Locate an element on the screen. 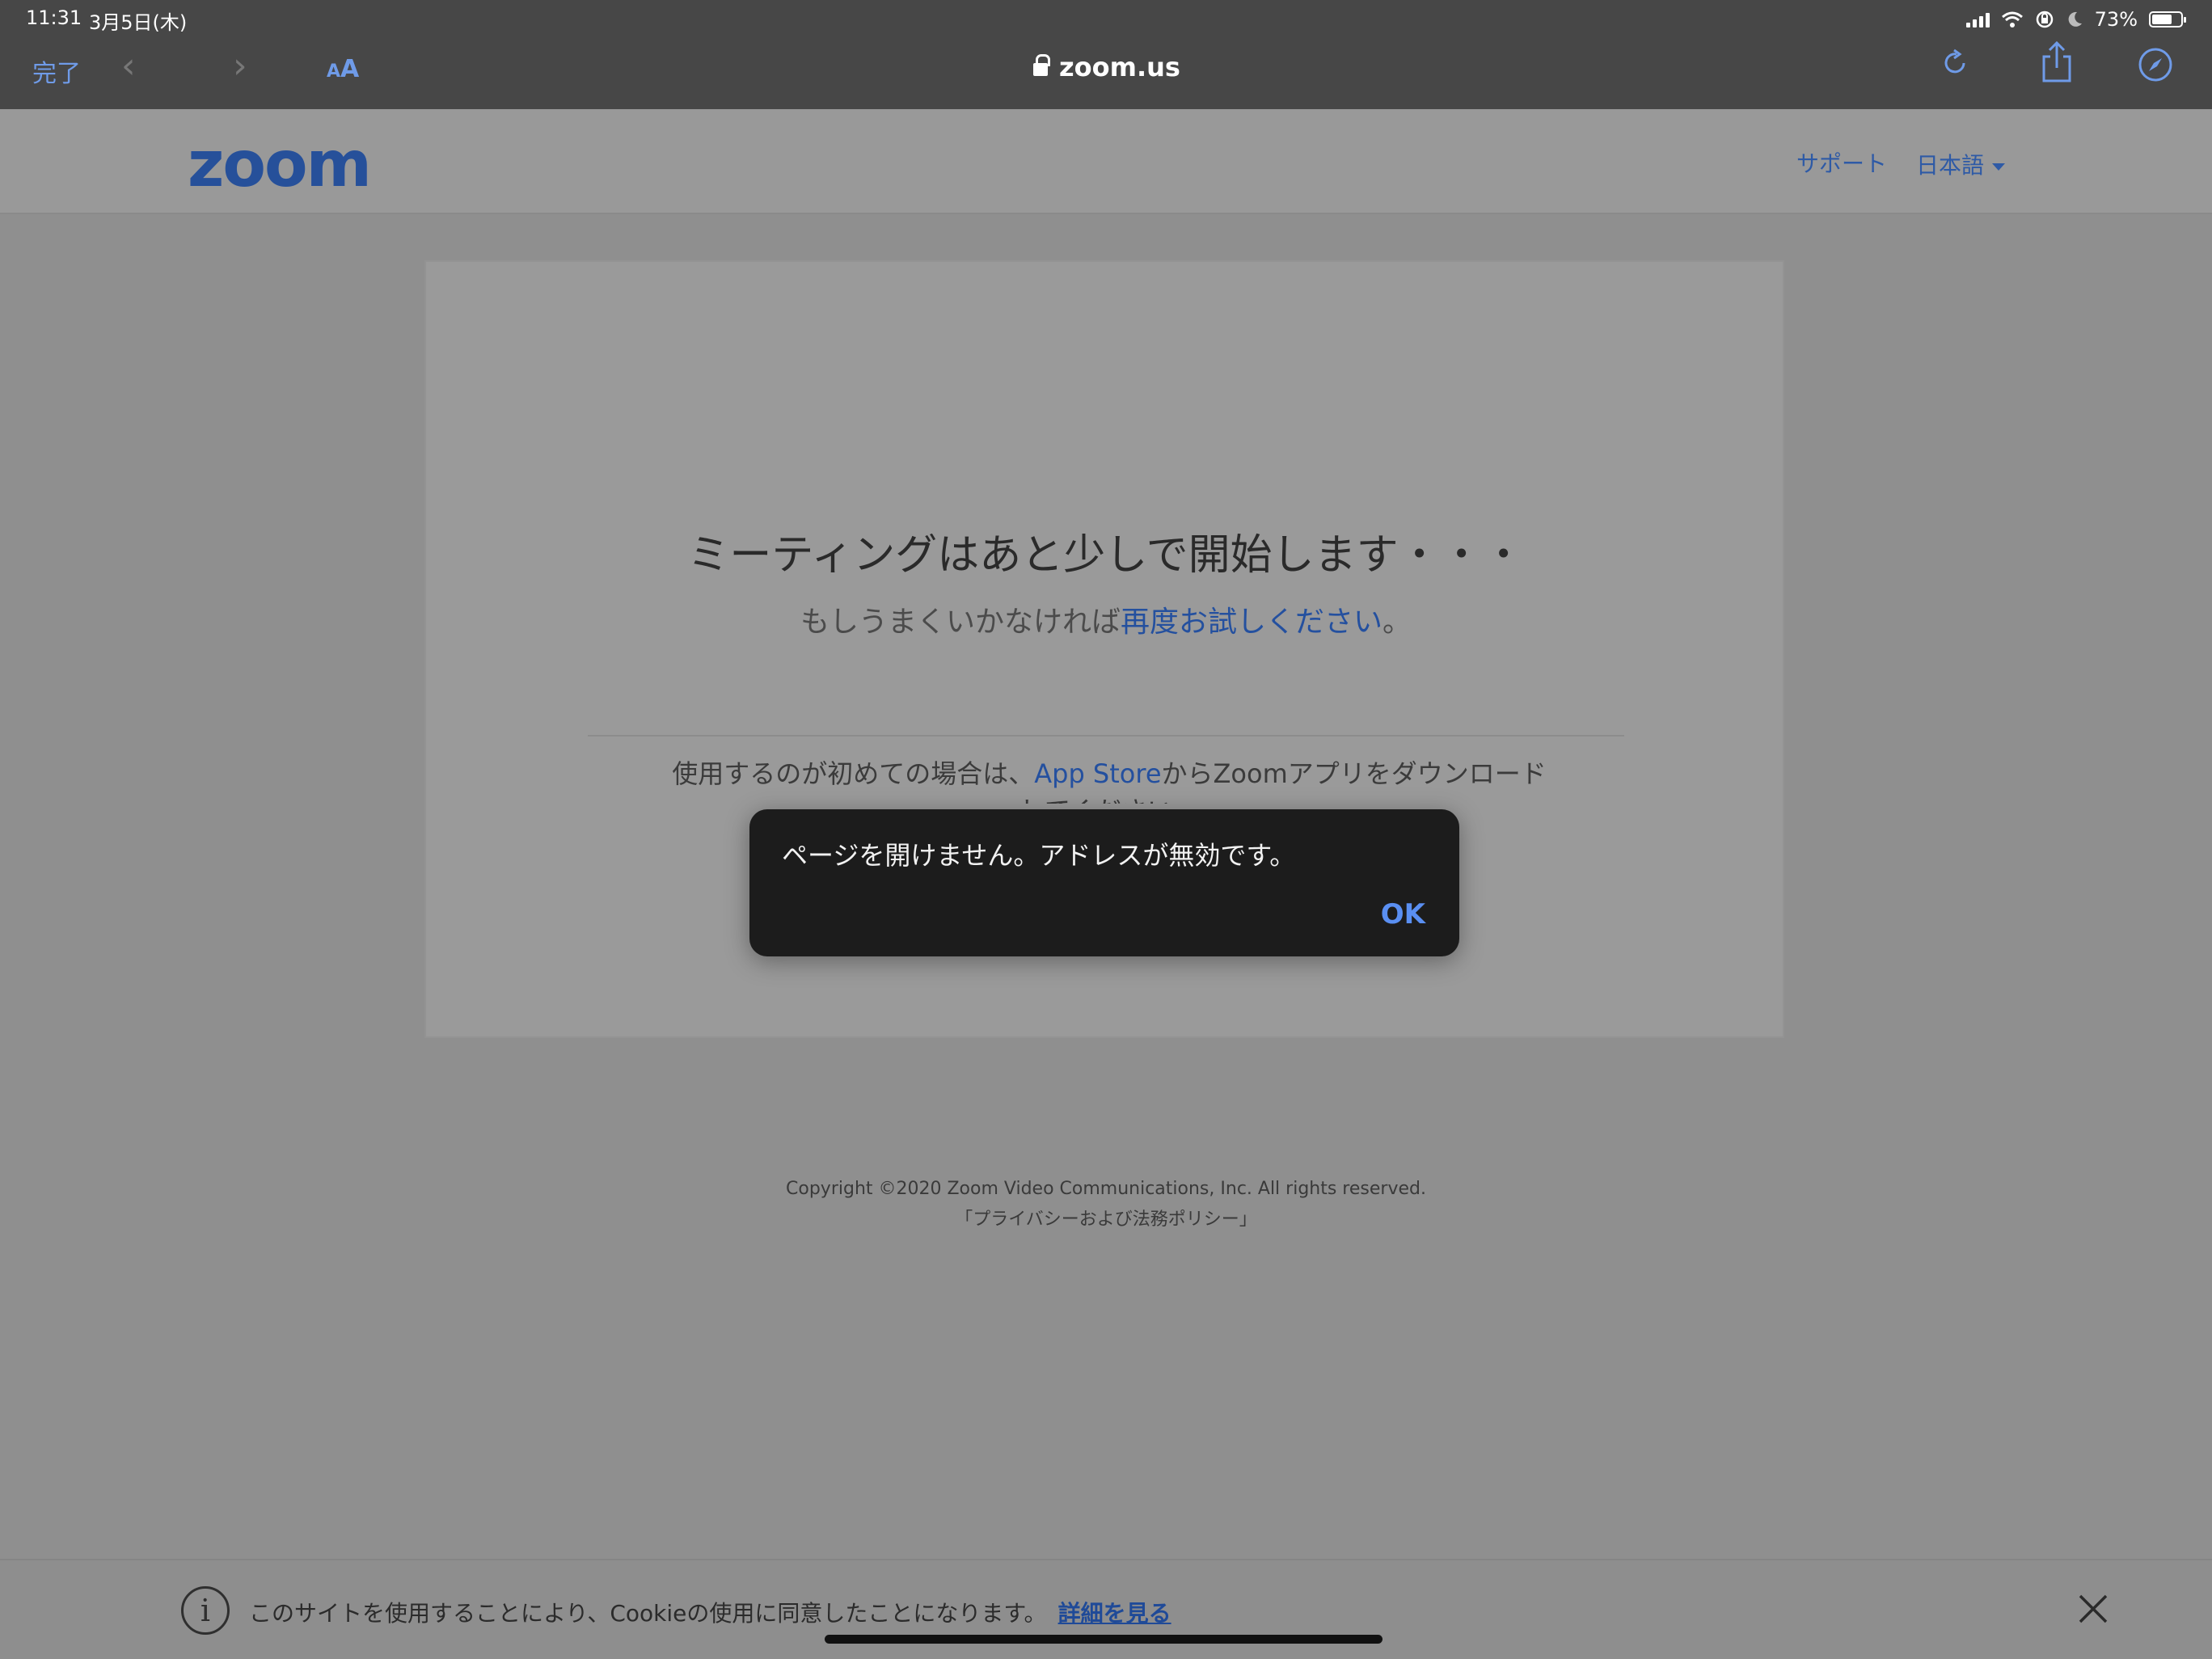 The image size is (2212, 1659). text-size-button: AA is located at coordinates (343, 69).